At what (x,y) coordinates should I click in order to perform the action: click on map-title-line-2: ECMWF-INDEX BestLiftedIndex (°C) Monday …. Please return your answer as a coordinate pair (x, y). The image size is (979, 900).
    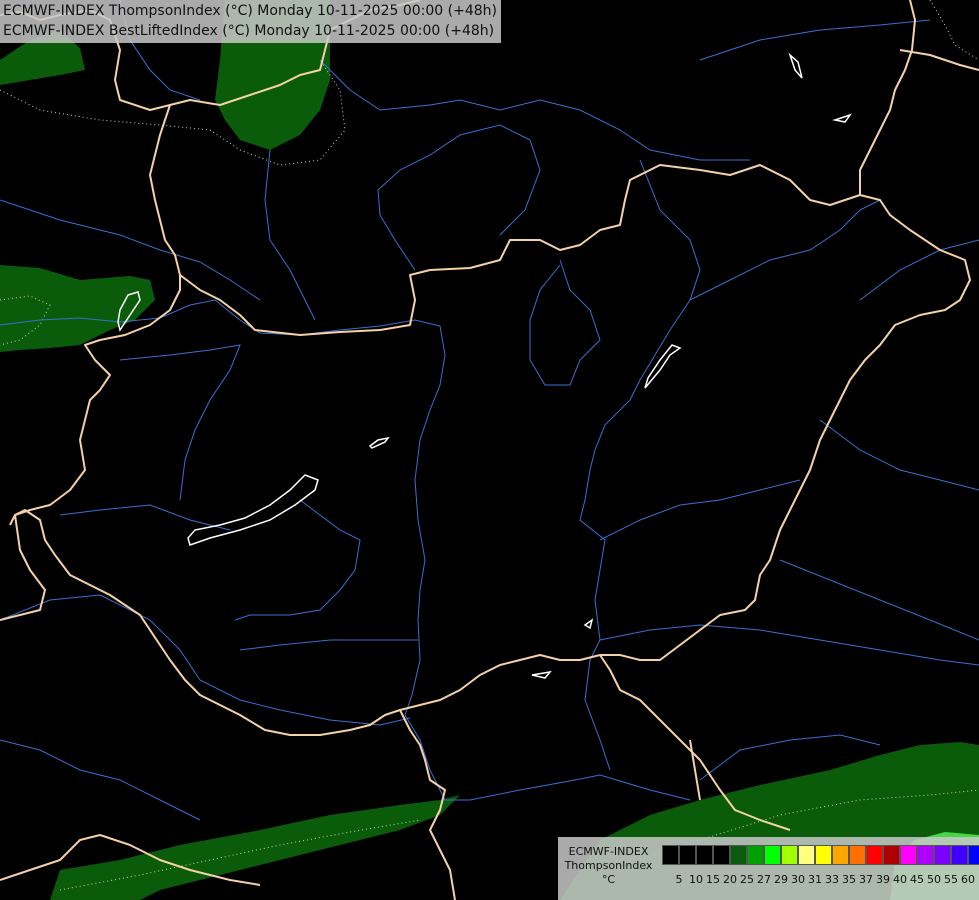
    Looking at the image, I should click on (249, 31).